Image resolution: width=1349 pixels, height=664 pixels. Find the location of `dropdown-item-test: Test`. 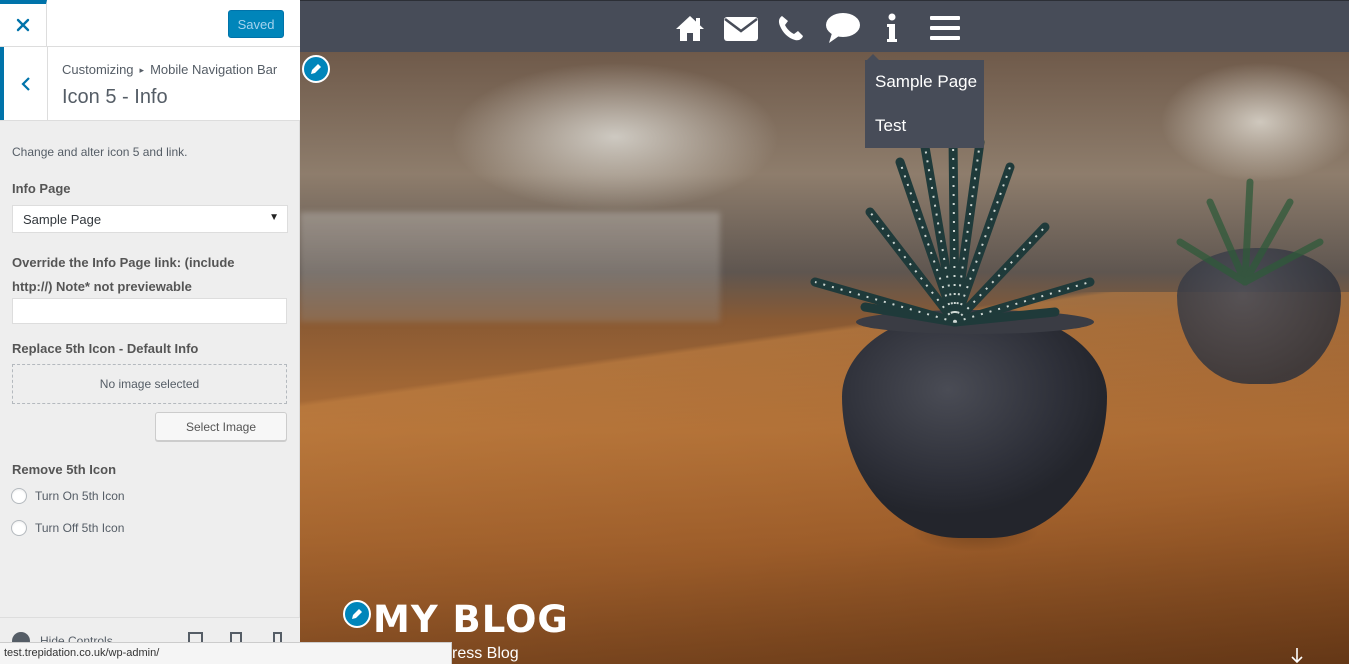

dropdown-item-test: Test is located at coordinates (890, 126).